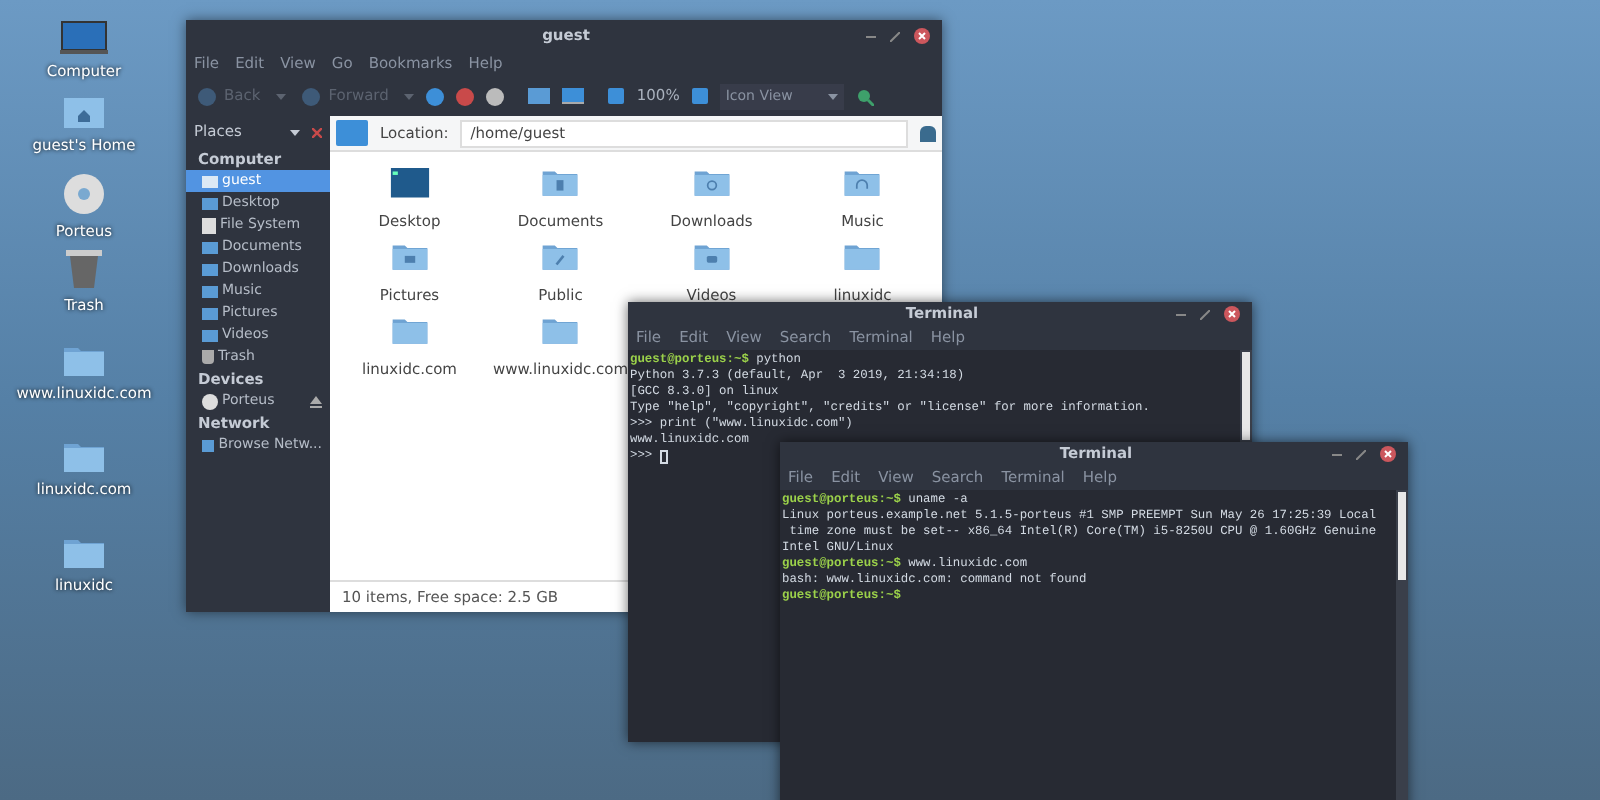  What do you see at coordinates (316, 401) in the screenshot?
I see `eject-icon` at bounding box center [316, 401].